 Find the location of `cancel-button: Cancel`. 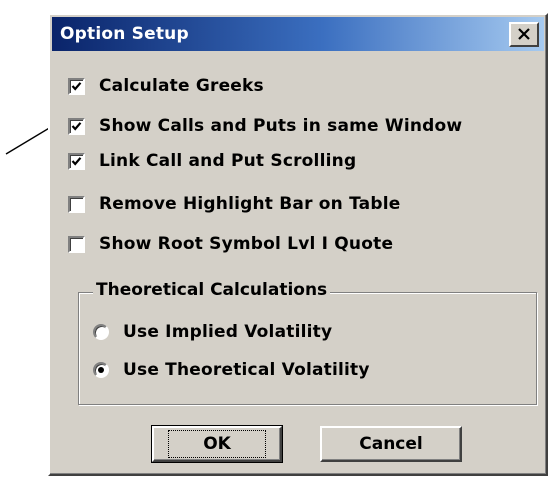

cancel-button: Cancel is located at coordinates (391, 444).